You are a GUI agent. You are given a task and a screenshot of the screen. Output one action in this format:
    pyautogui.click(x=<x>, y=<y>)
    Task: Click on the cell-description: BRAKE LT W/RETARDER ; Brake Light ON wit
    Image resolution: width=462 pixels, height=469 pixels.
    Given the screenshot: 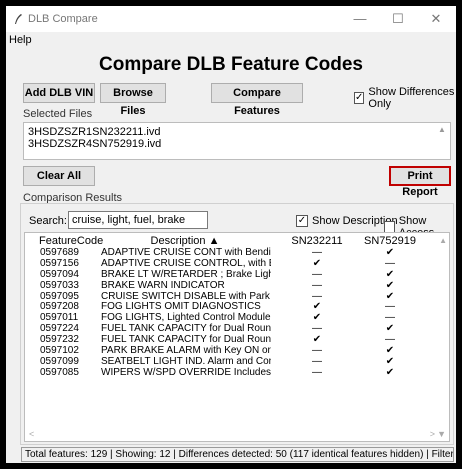 What is the action you would take?
    pyautogui.click(x=186, y=274)
    